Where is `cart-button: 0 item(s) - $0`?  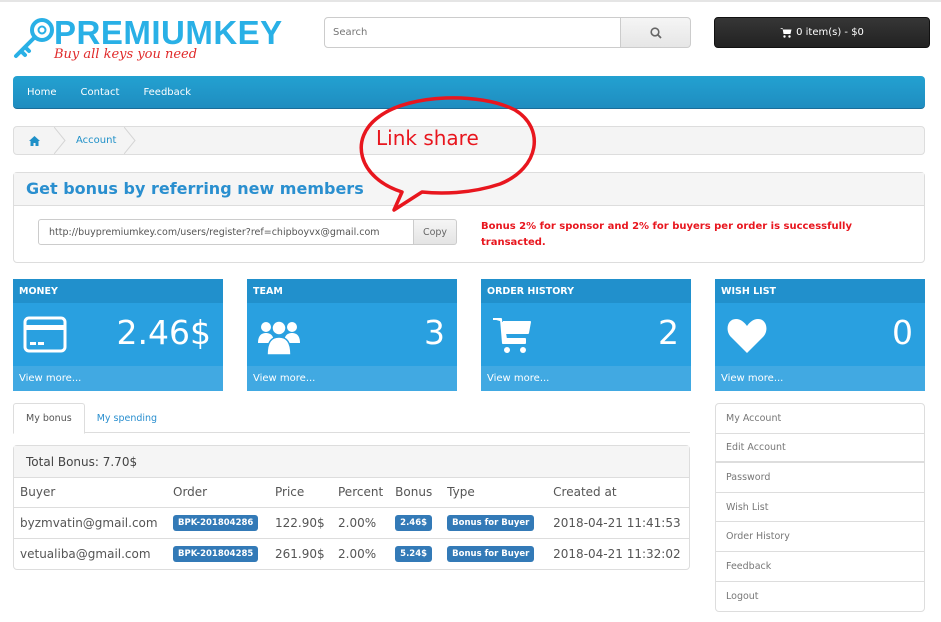
cart-button: 0 item(s) - $0 is located at coordinates (822, 32).